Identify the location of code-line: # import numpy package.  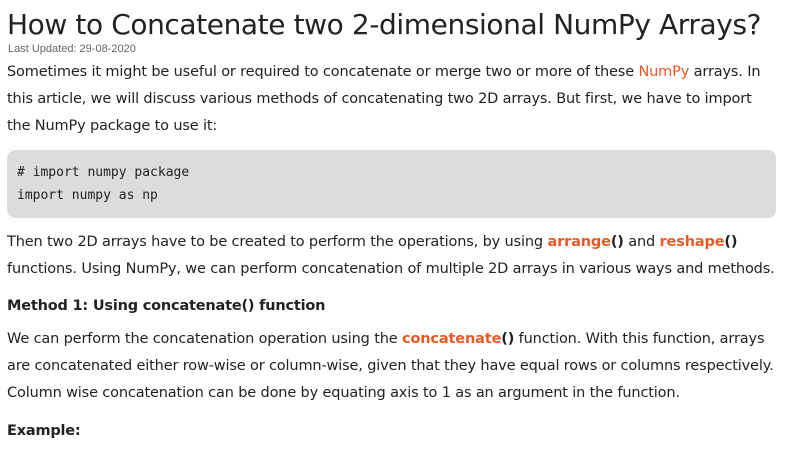
(103, 172).